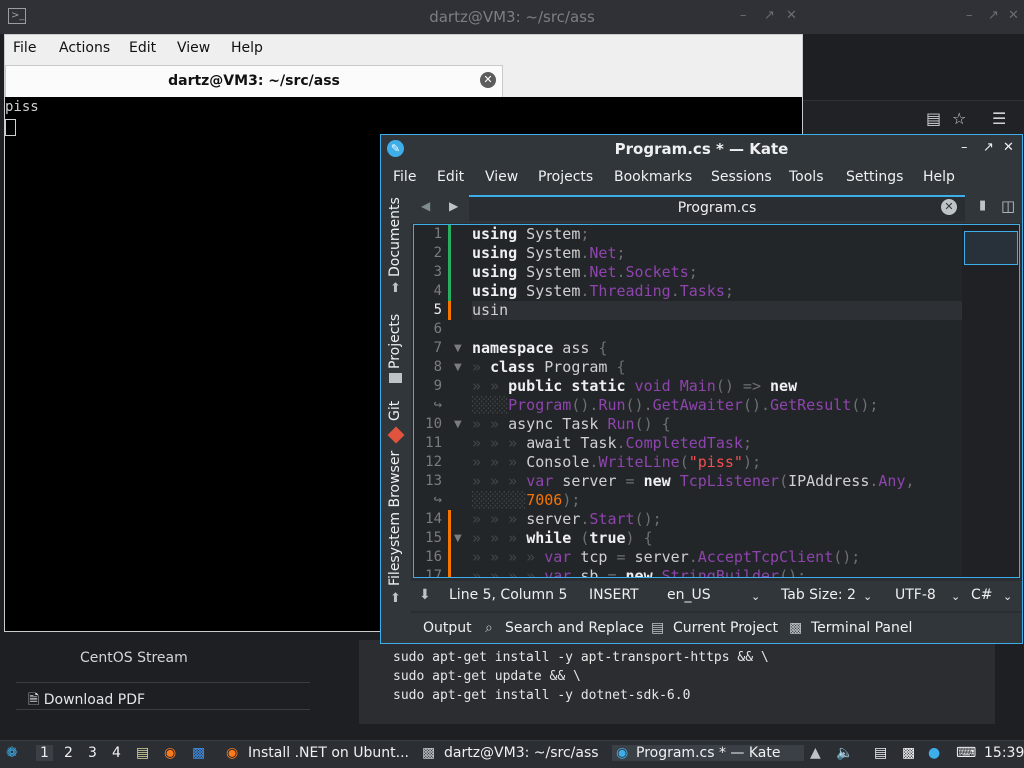  Describe the element at coordinates (565, 177) in the screenshot. I see `menu-projects: Projects` at that location.